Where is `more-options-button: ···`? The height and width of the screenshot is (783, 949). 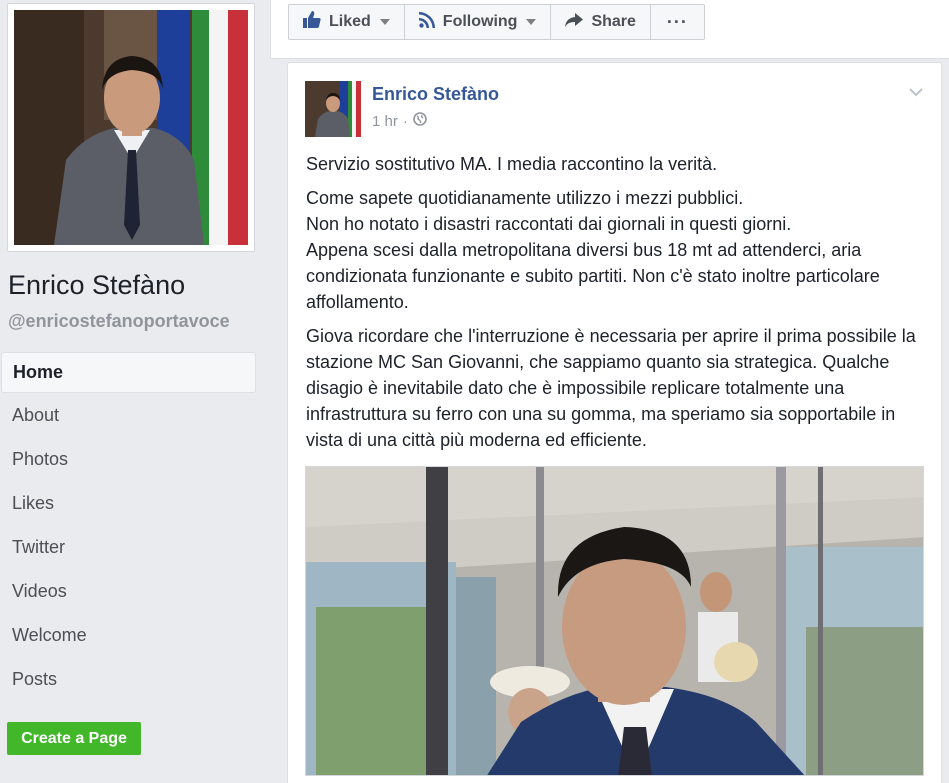 more-options-button: ··· is located at coordinates (677, 22).